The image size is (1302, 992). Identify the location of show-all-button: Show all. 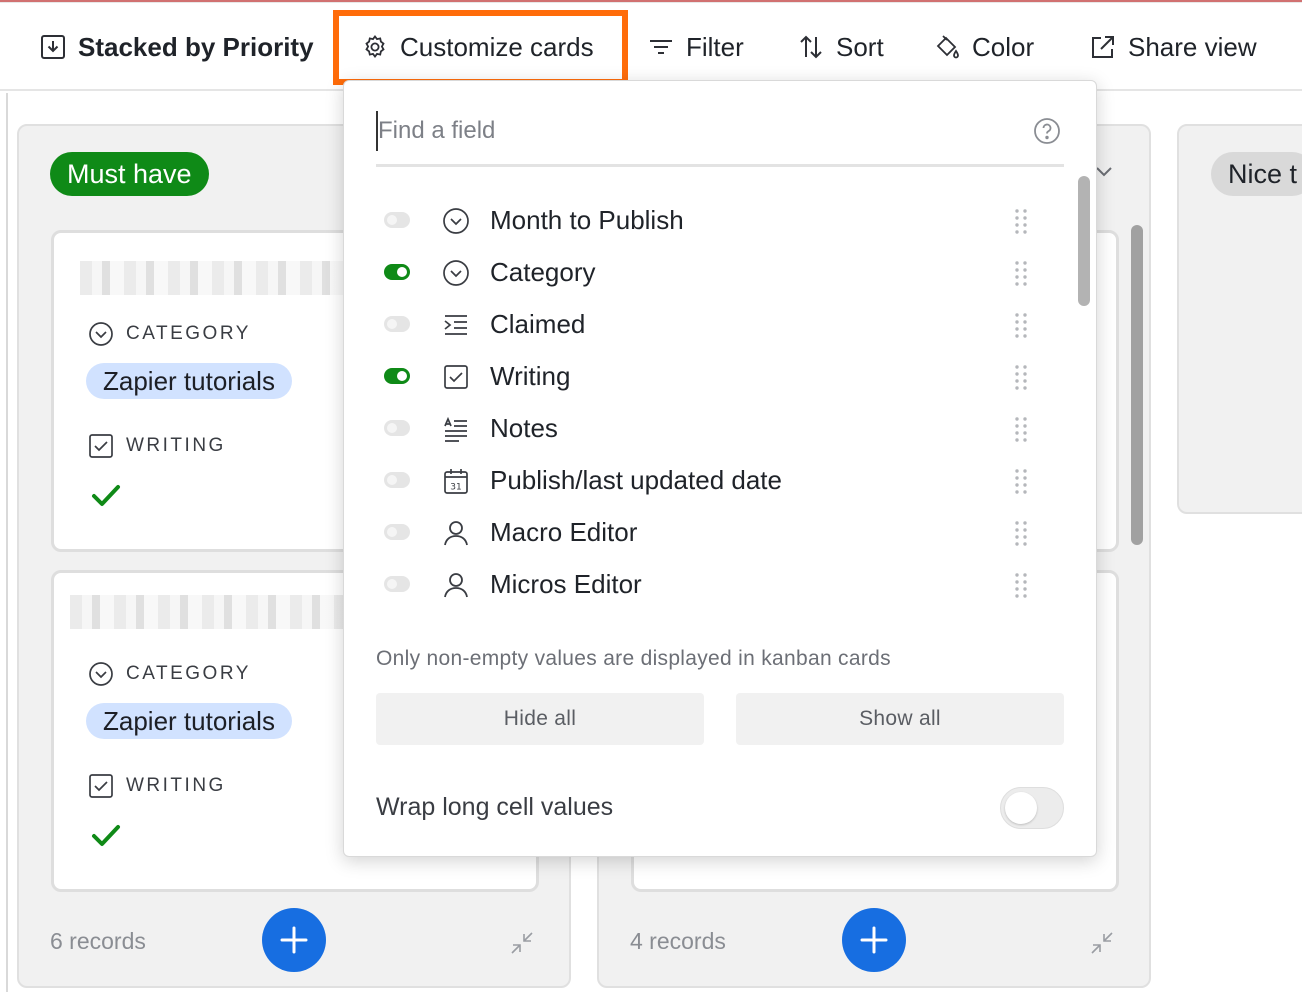
(900, 719).